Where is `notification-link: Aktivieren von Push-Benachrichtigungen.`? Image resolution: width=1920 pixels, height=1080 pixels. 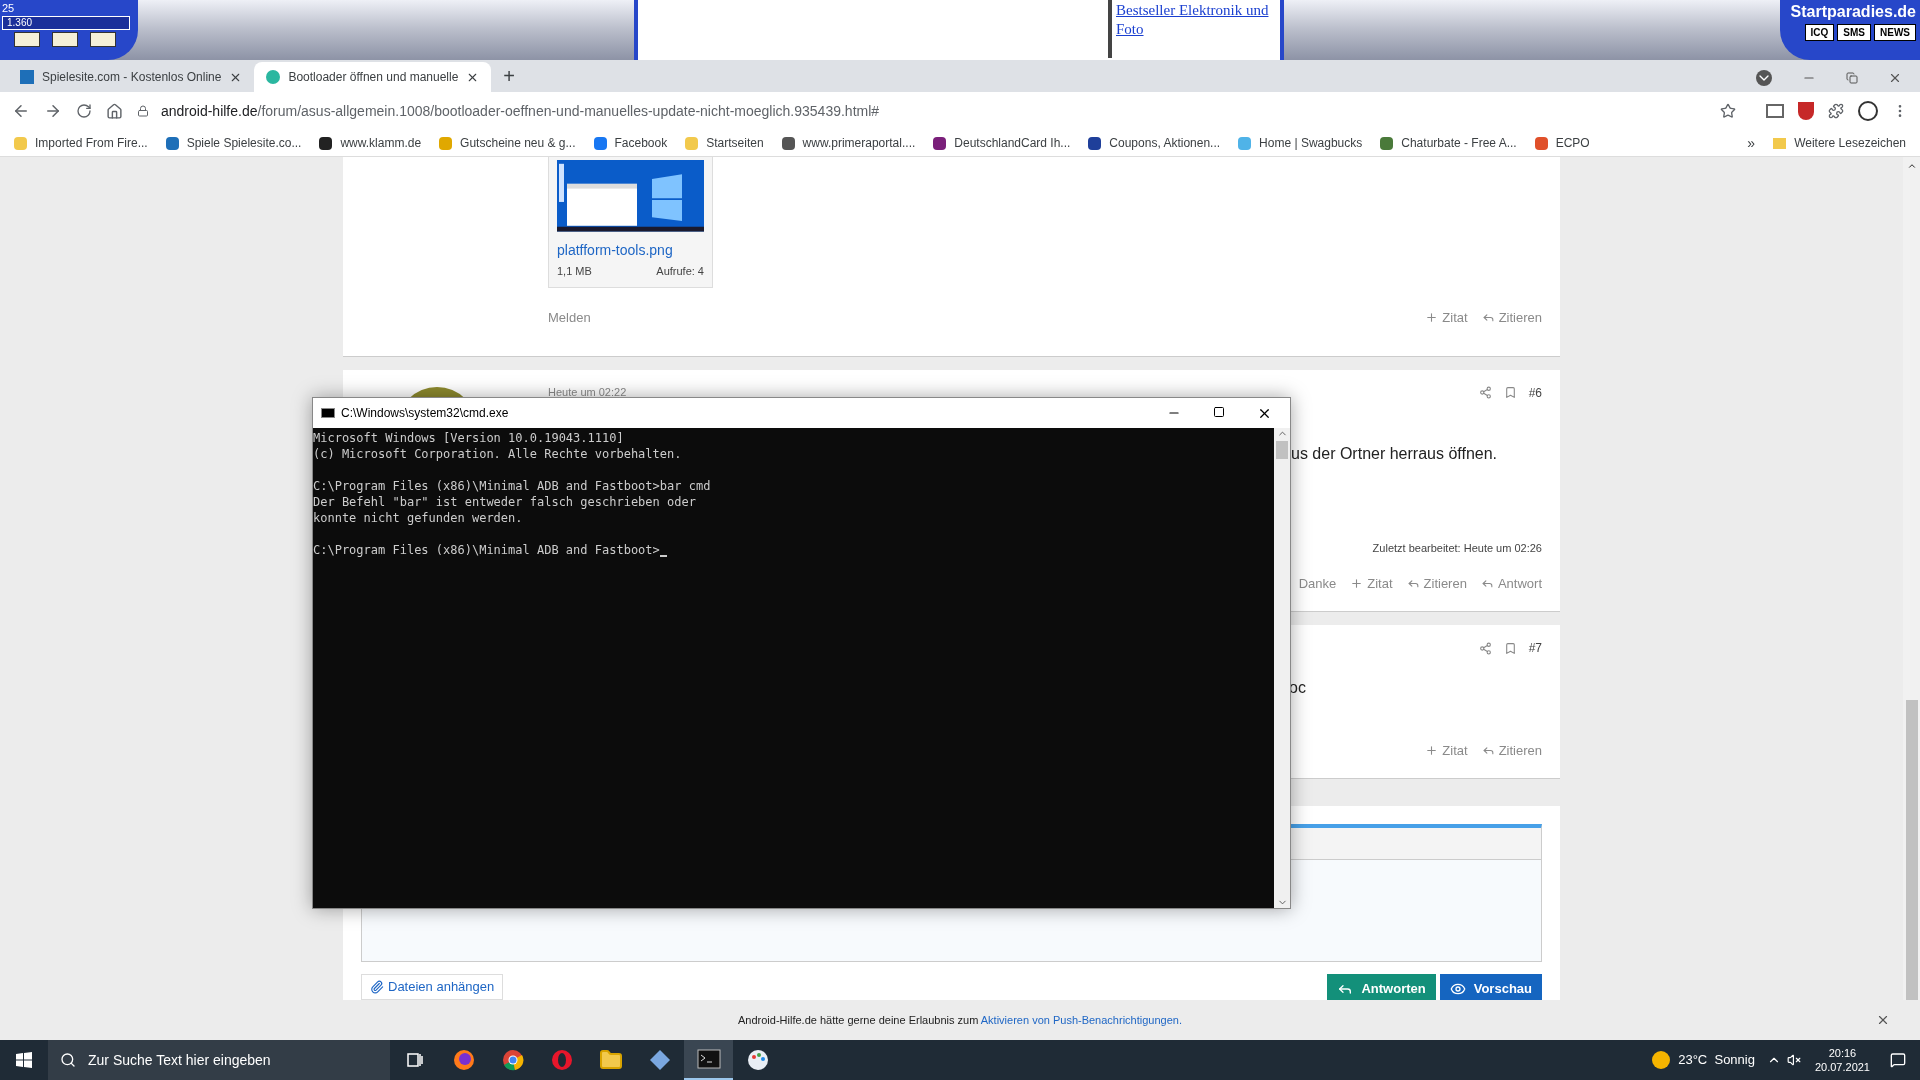
notification-link: Aktivieren von Push-Benachrichtigungen. is located at coordinates (1081, 1019).